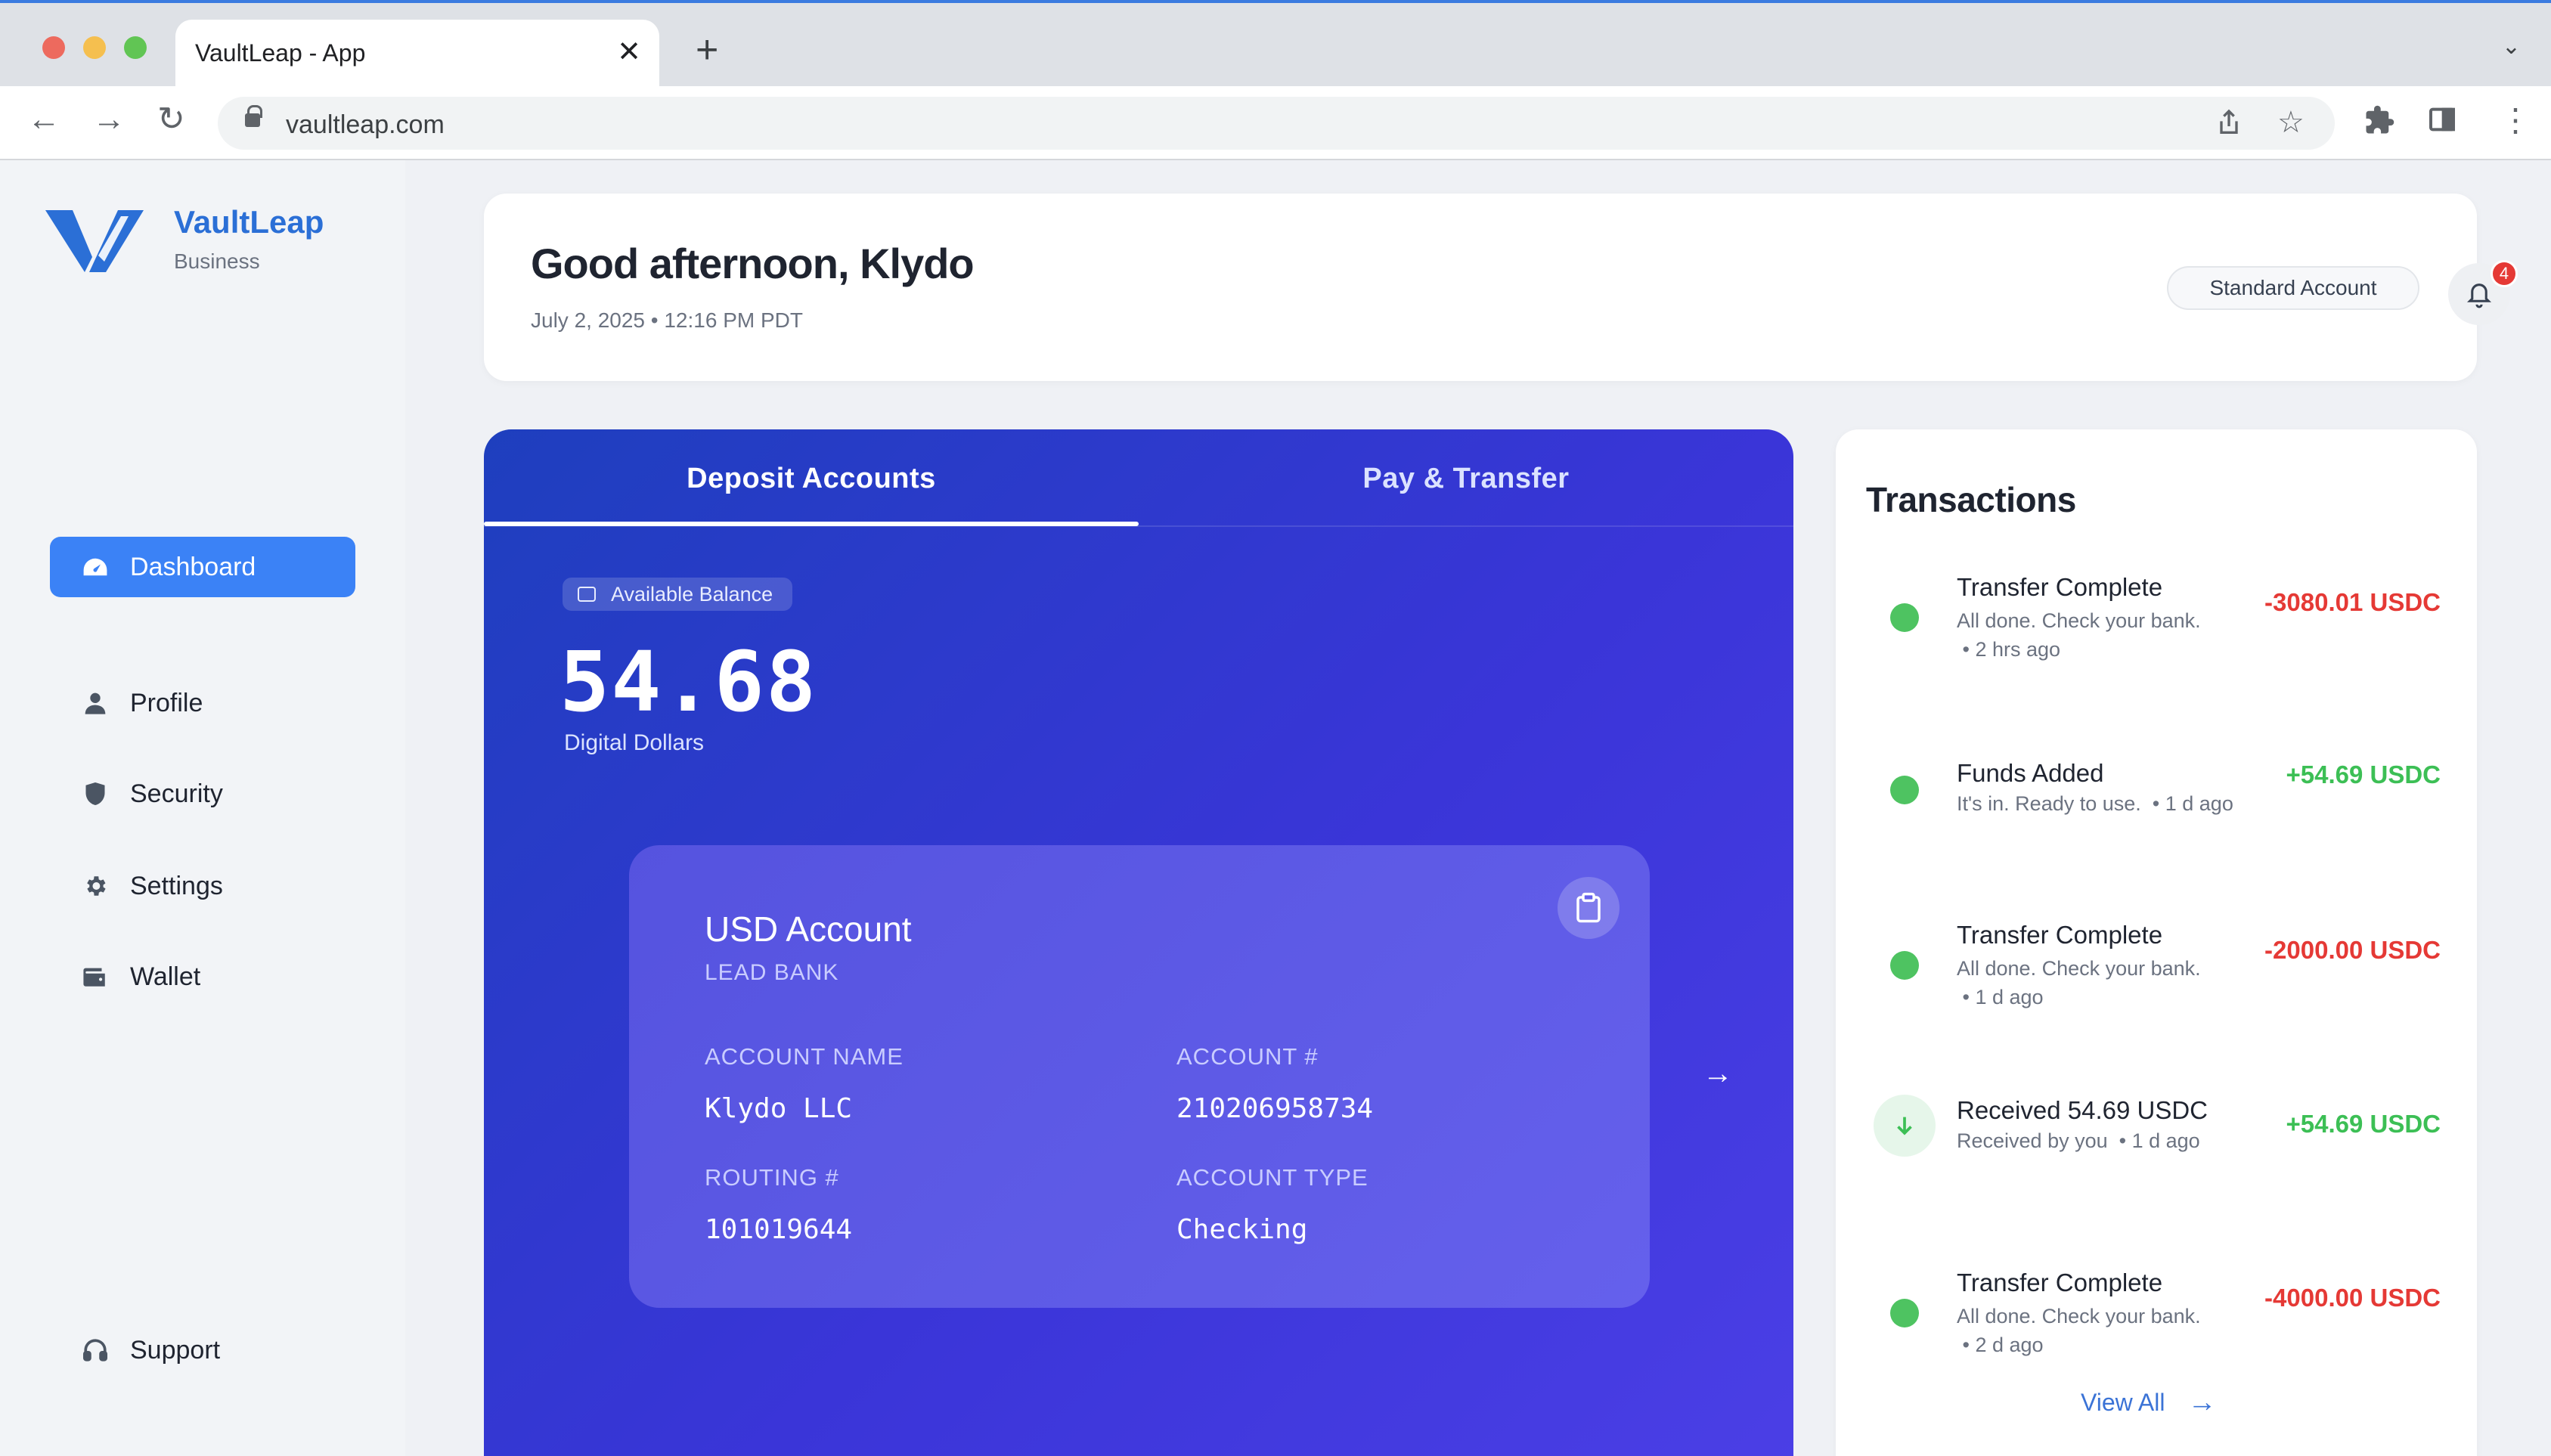  I want to click on account-card-title: USD Account, so click(808, 929).